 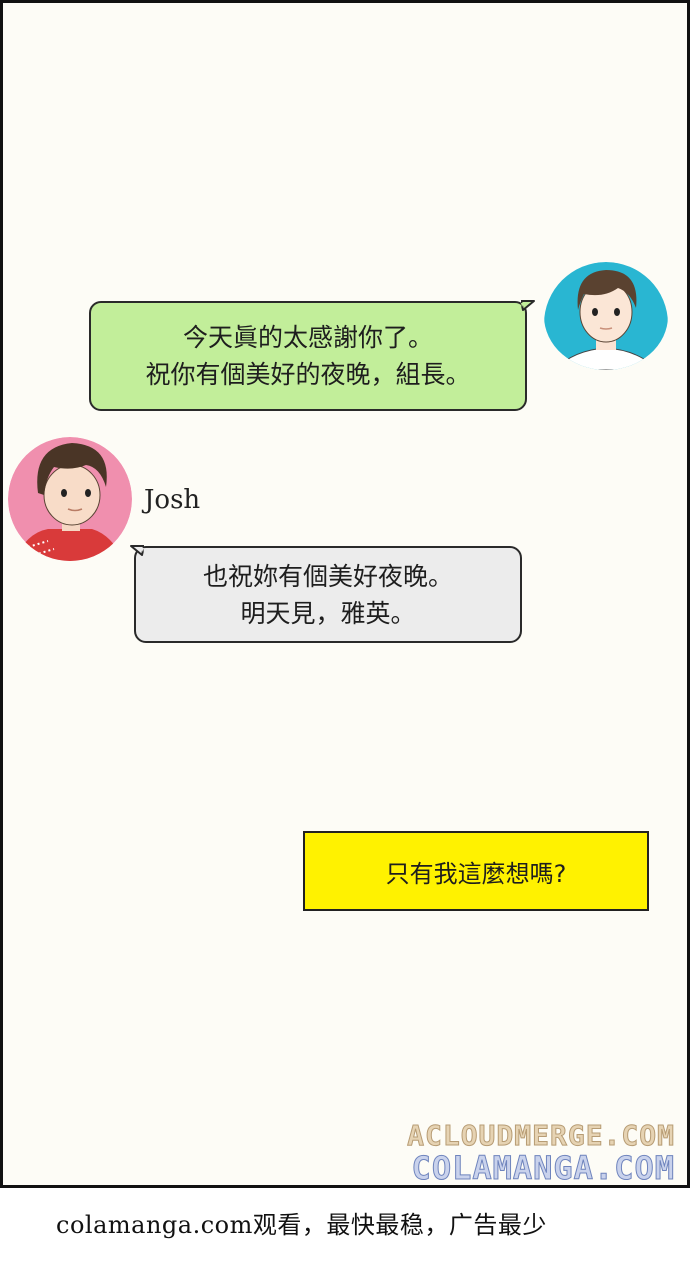 I want to click on bubble-line: 祝你有個美好的夜晚，組長。, so click(x=308, y=374).